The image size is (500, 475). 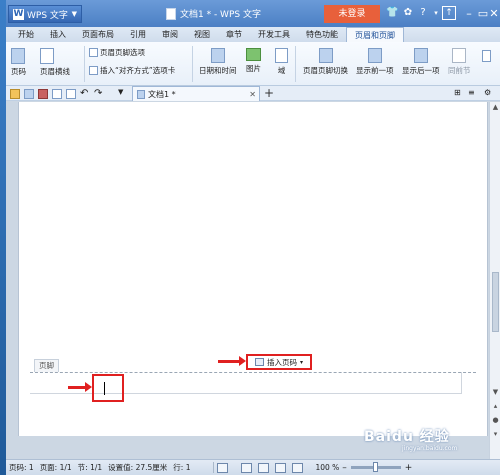 What do you see at coordinates (494, 13) in the screenshot?
I see `close-icon: ✕` at bounding box center [494, 13].